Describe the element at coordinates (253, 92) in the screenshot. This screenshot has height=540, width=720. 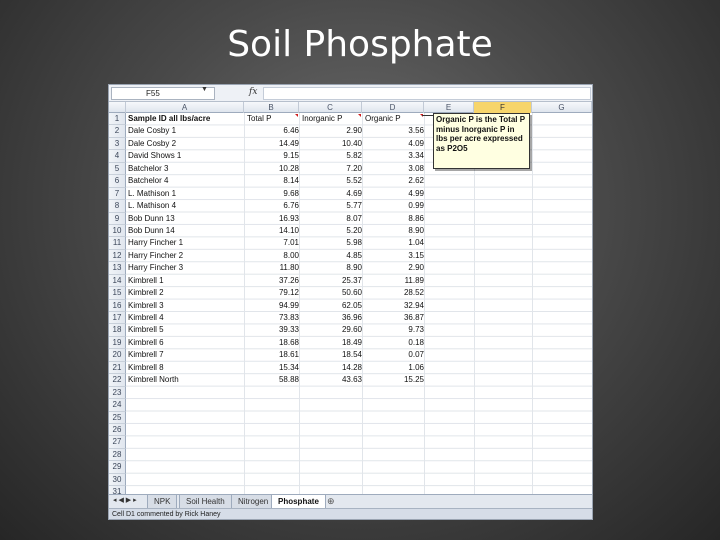
I see `function-icon: fx` at that location.